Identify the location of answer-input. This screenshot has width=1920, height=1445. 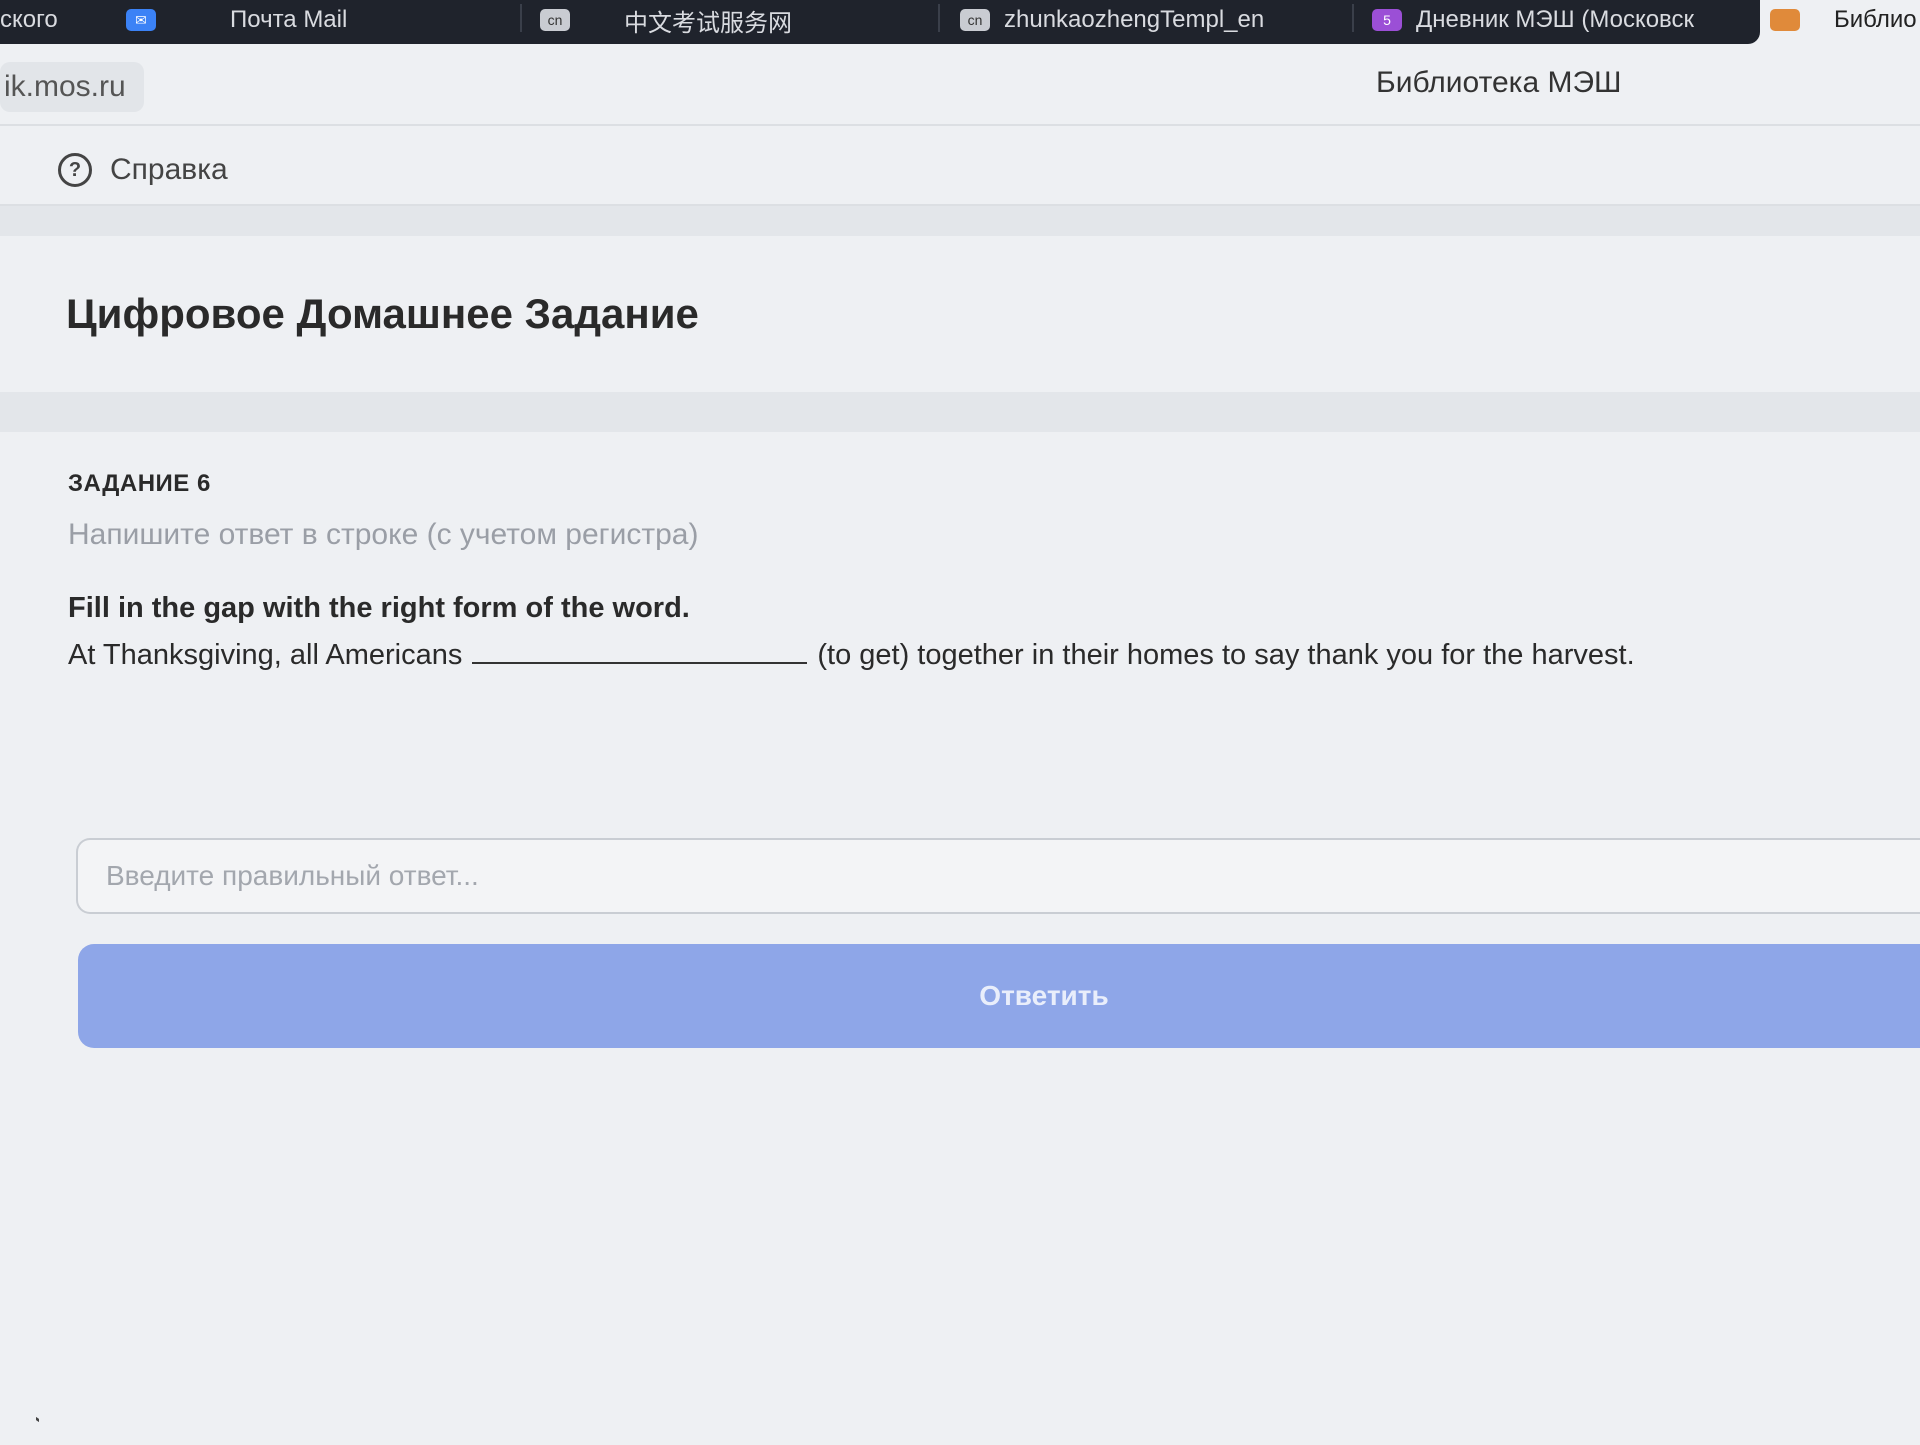
(998, 876).